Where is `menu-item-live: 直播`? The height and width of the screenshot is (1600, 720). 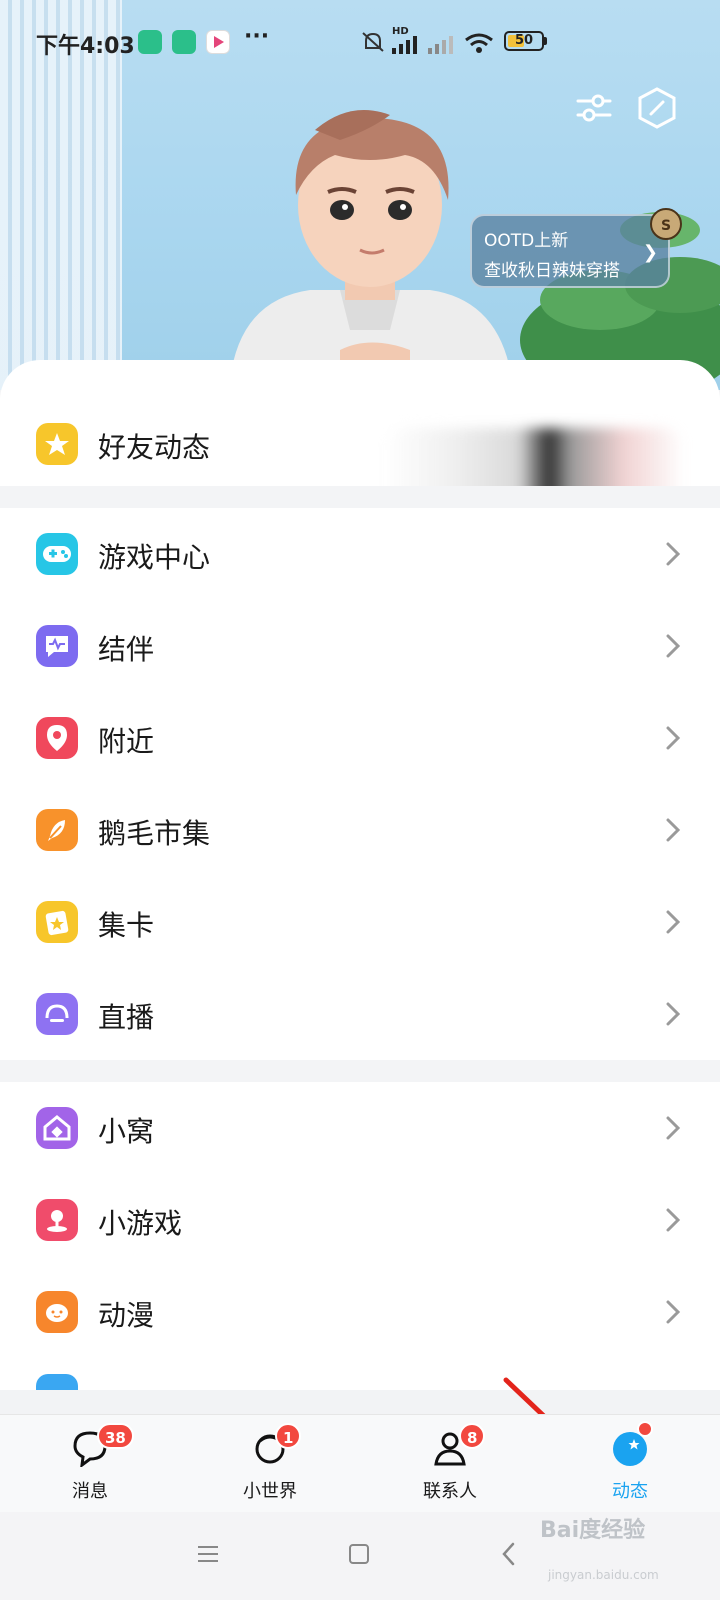
menu-item-live: 直播 is located at coordinates (360, 1014).